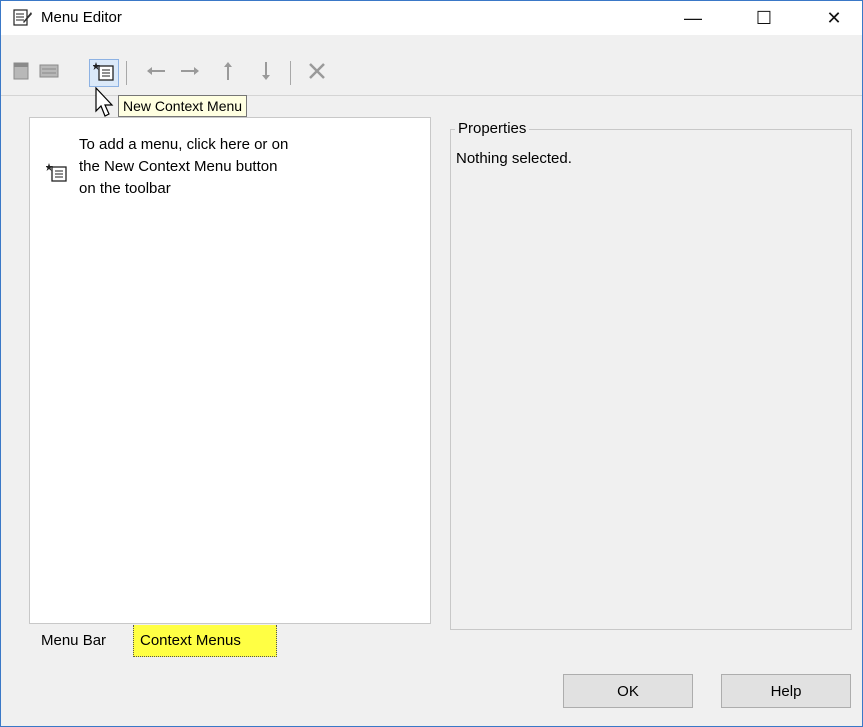 The image size is (863, 727). What do you see at coordinates (178, 166) in the screenshot?
I see `hint-line: the New Context Menu button` at bounding box center [178, 166].